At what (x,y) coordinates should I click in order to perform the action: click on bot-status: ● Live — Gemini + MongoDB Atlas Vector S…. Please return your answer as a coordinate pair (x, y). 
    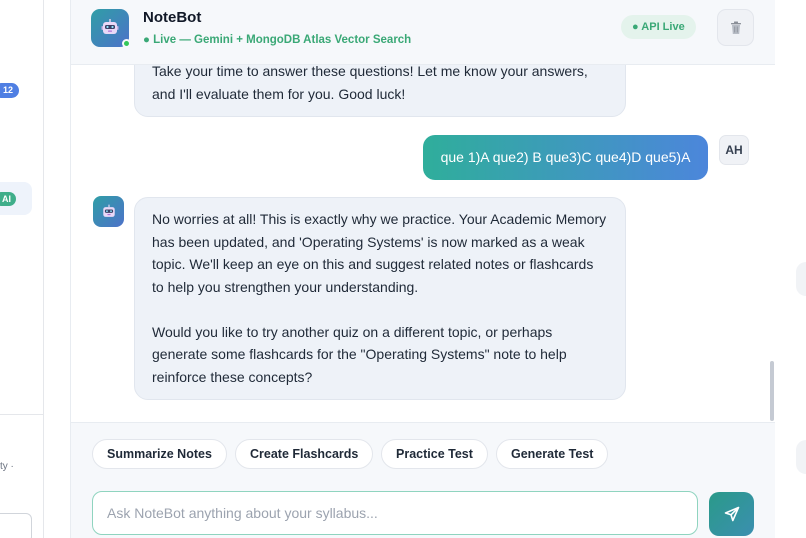
    Looking at the image, I should click on (277, 40).